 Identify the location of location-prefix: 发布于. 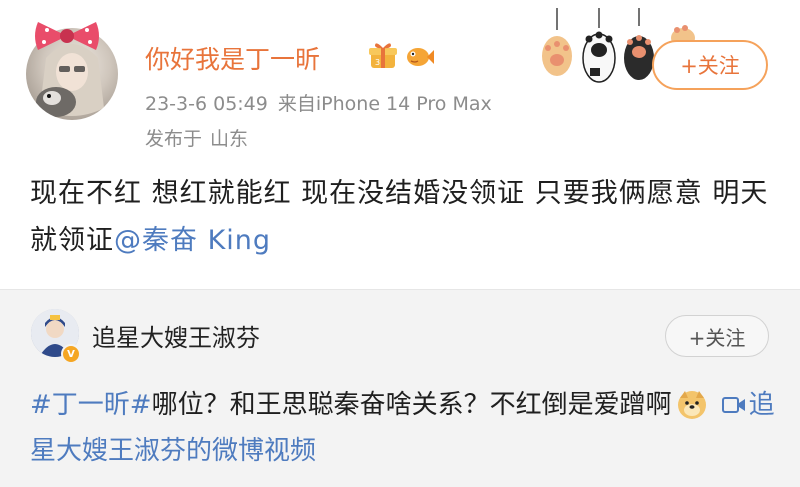
(174, 139).